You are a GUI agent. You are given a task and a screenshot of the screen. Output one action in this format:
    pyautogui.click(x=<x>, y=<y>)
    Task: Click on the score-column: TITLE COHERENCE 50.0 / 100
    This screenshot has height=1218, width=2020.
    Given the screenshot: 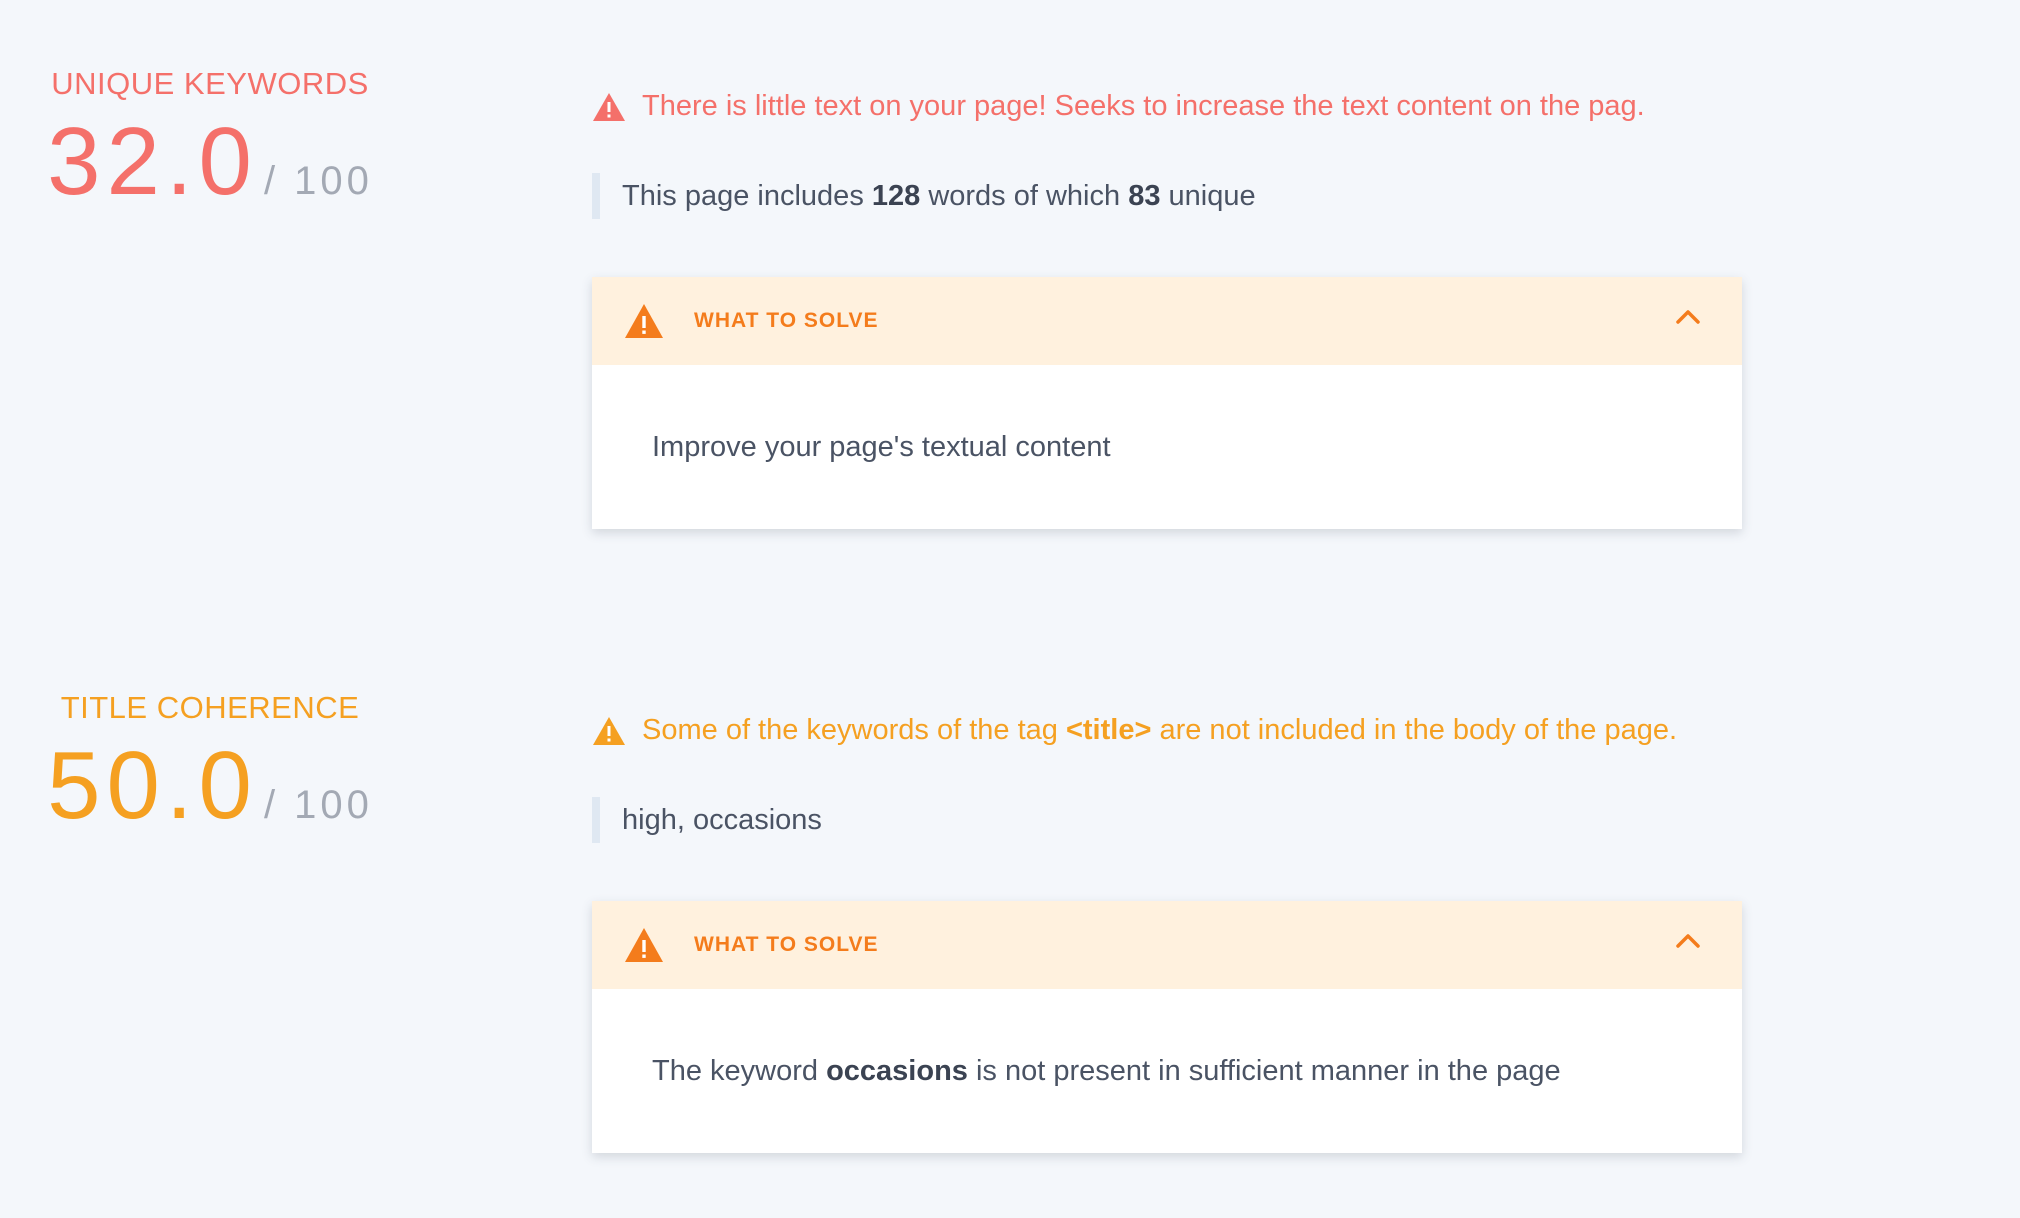 What is the action you would take?
    pyautogui.click(x=210, y=762)
    